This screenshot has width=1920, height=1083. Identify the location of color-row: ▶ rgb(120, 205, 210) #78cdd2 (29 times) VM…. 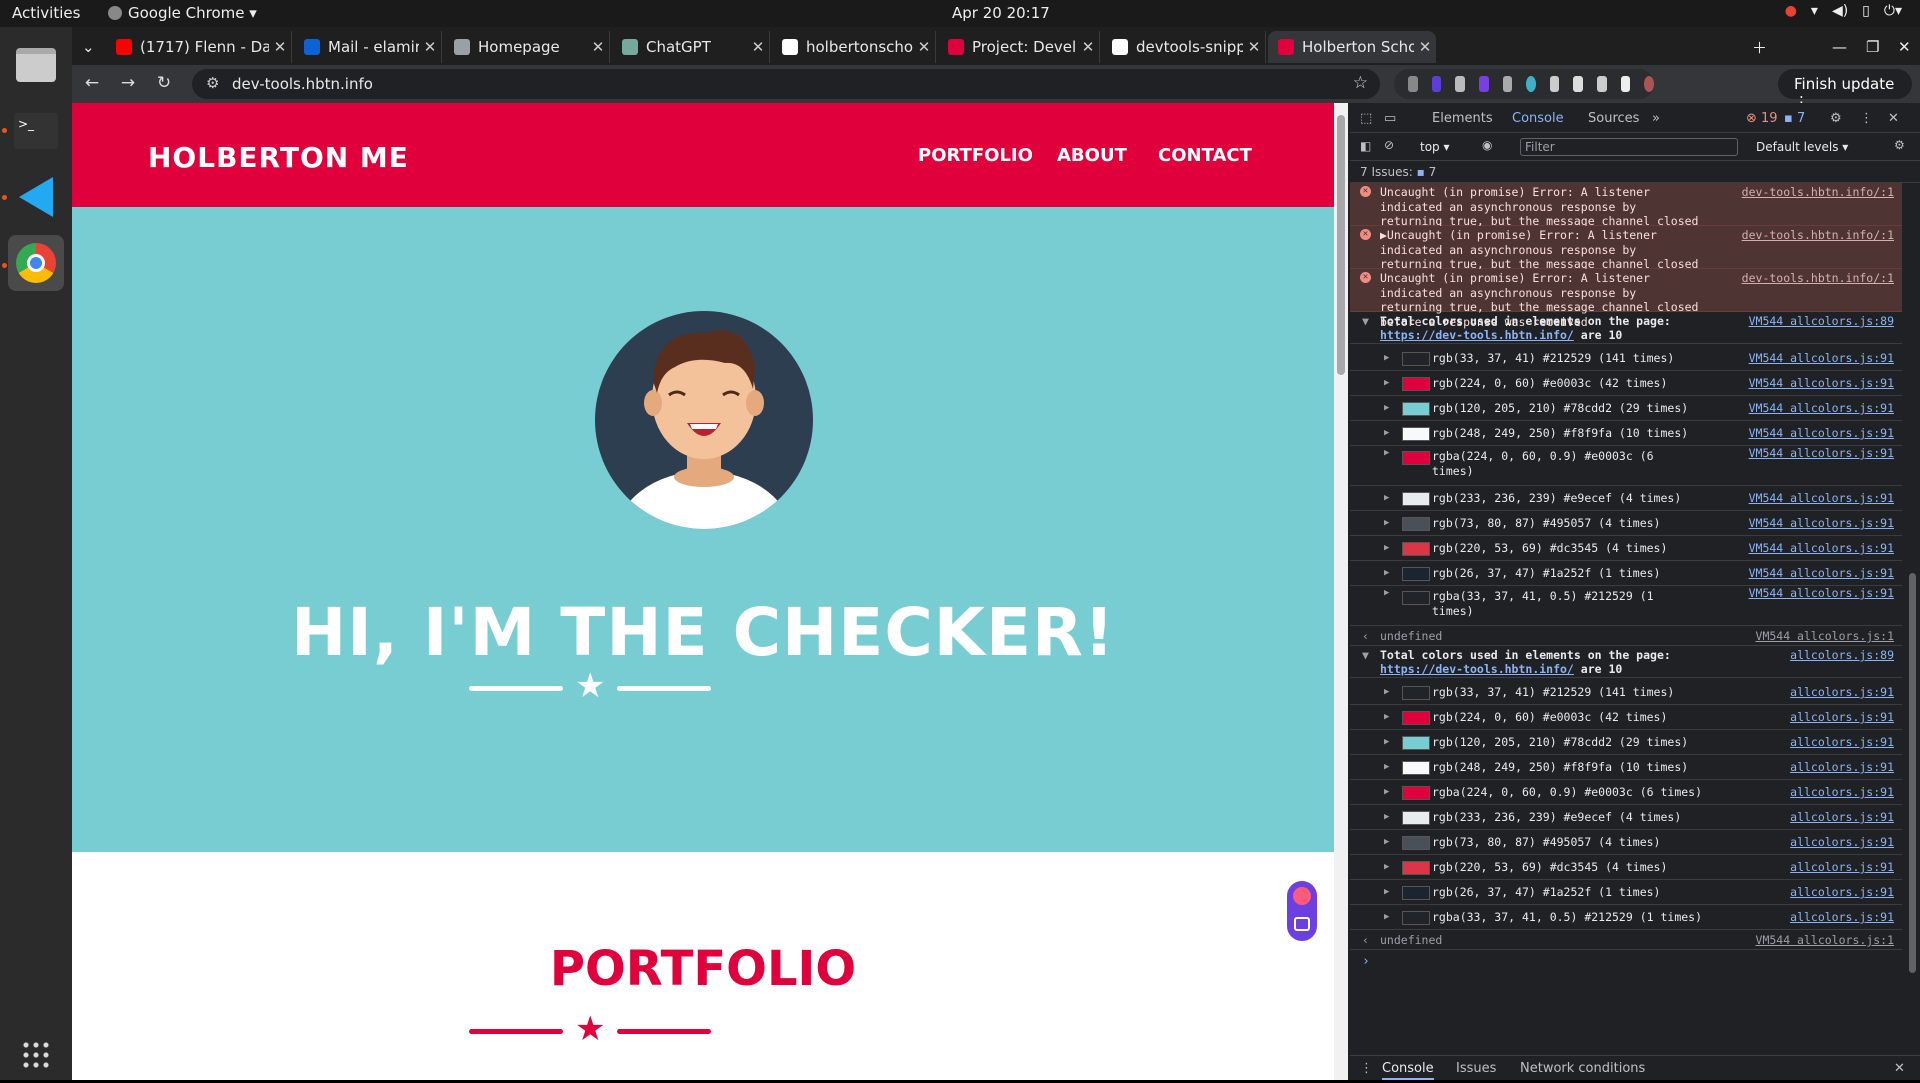
(1626, 408).